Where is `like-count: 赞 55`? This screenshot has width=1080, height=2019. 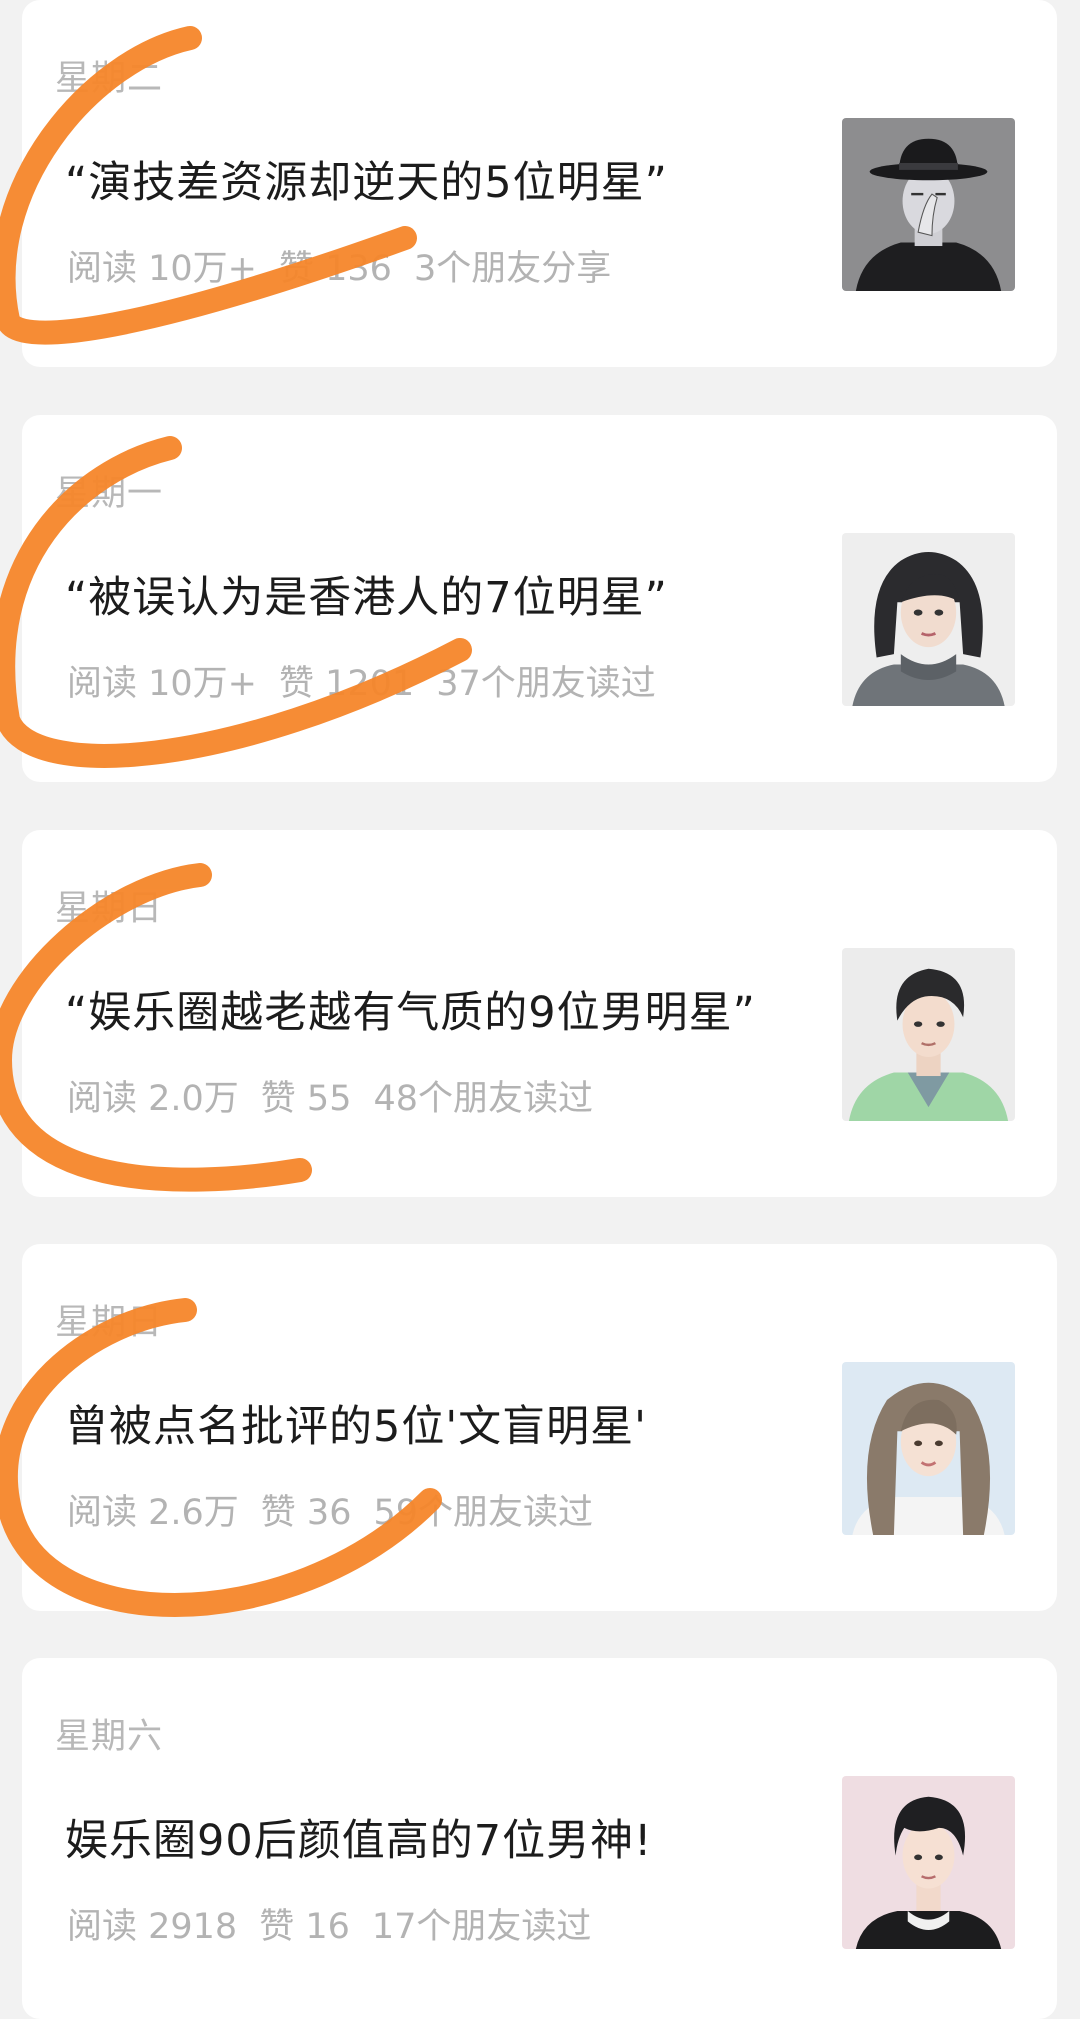
like-count: 赞 55 is located at coordinates (306, 1099).